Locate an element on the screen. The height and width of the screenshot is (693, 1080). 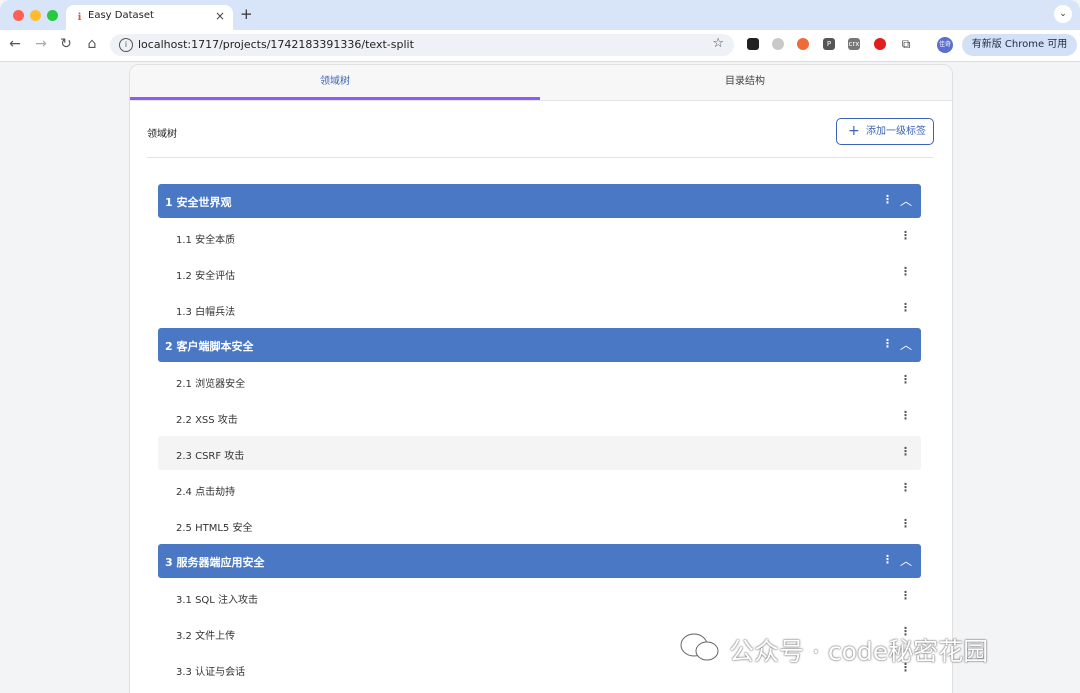
ext-gray-icon is located at coordinates (778, 44).